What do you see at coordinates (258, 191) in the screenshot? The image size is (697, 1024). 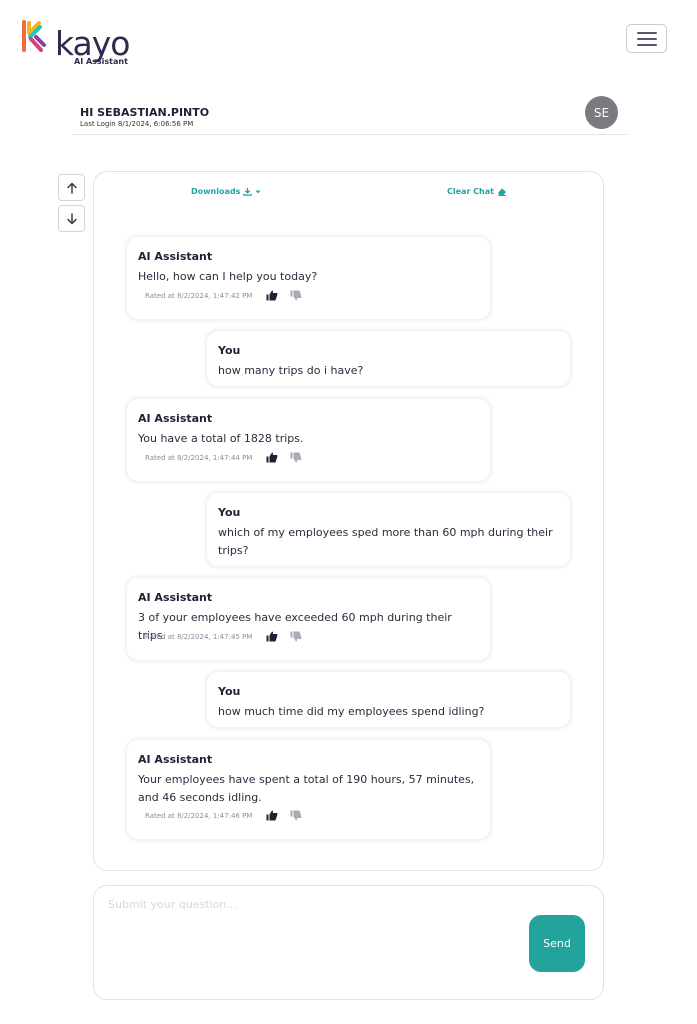 I see `caret-down-icon` at bounding box center [258, 191].